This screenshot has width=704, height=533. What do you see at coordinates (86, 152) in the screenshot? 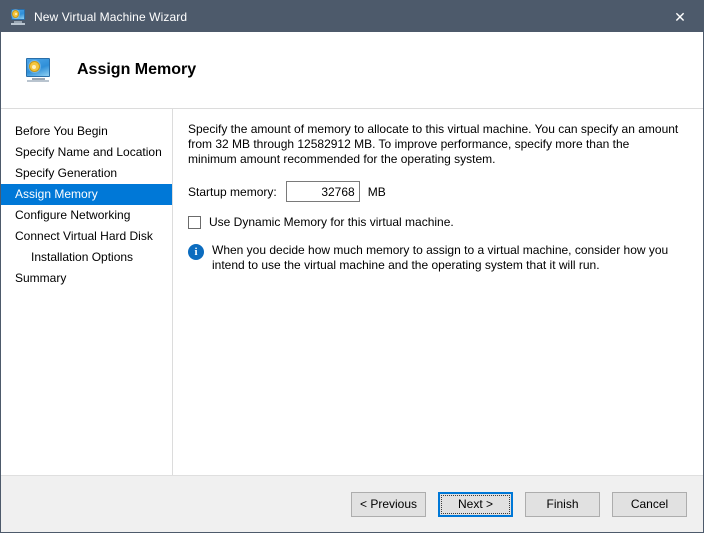
I see `sidebar-item-specify-name-and-location: Specify Name and Location` at bounding box center [86, 152].